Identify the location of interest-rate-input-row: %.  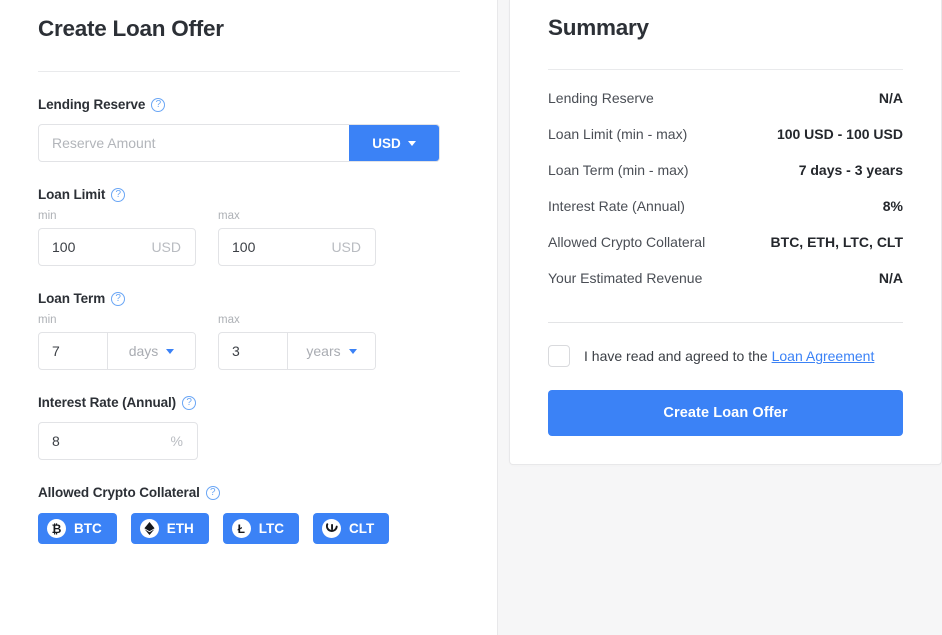
(248, 441).